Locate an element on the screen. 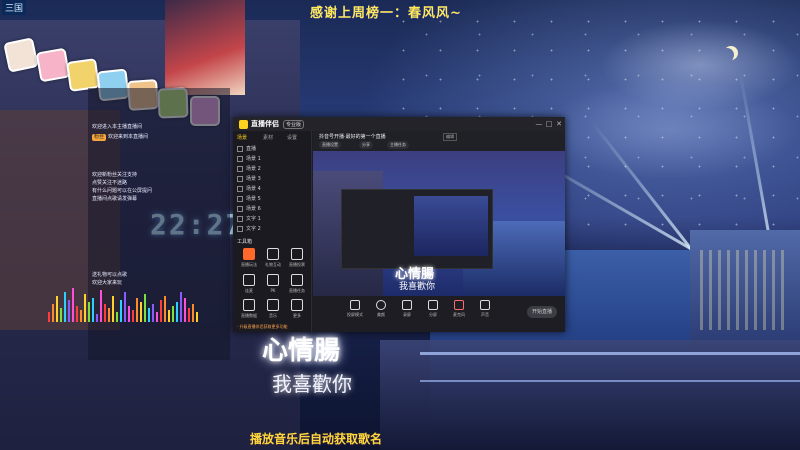  app-name: 直播伴侣 is located at coordinates (265, 124).